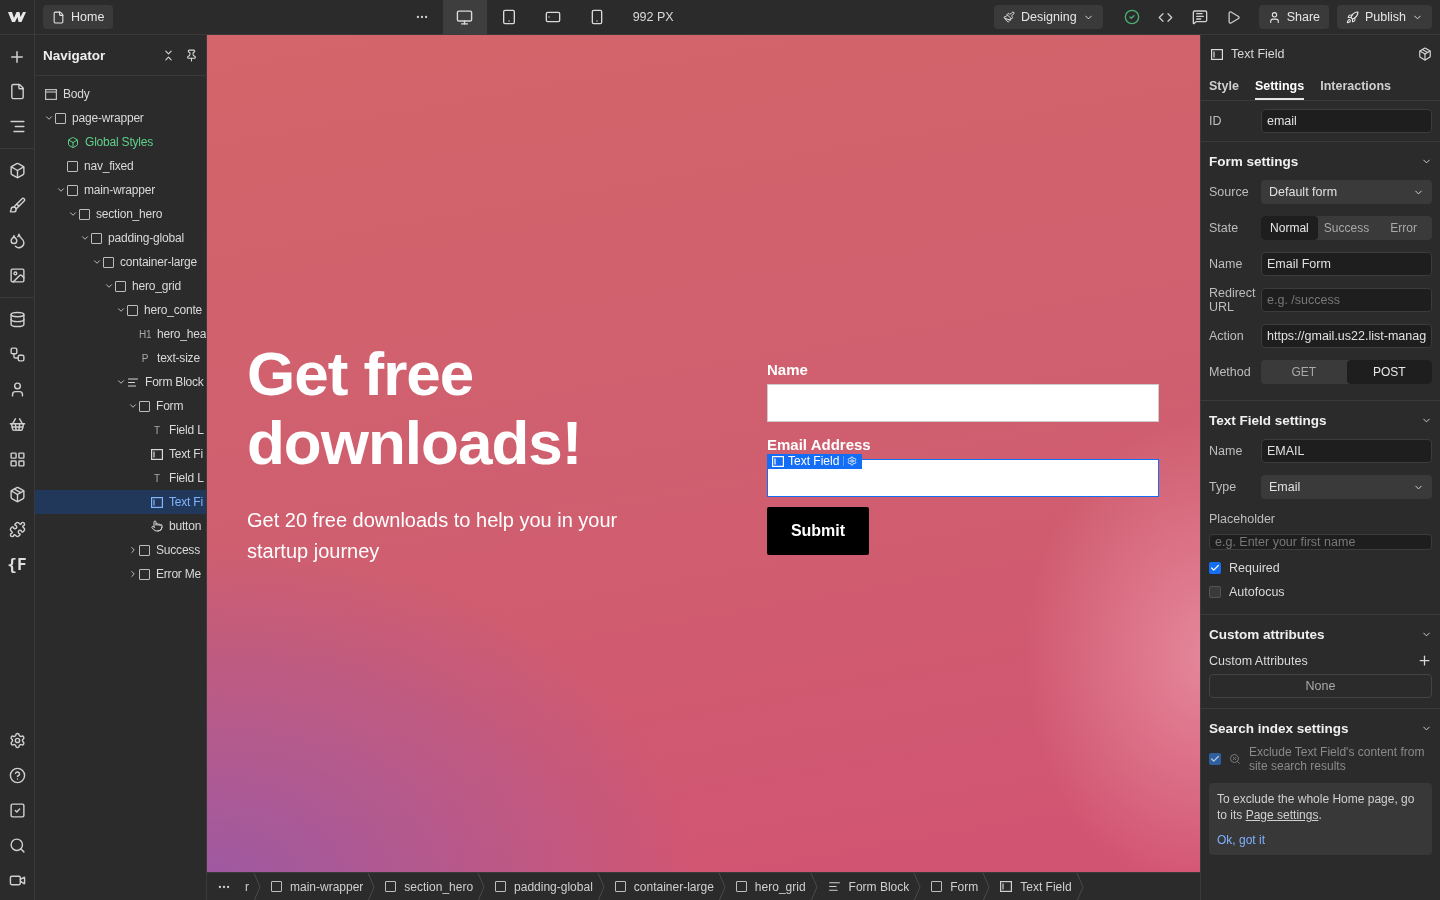 This screenshot has width=1440, height=900. I want to click on input-field: e.g. /success, so click(1346, 300).